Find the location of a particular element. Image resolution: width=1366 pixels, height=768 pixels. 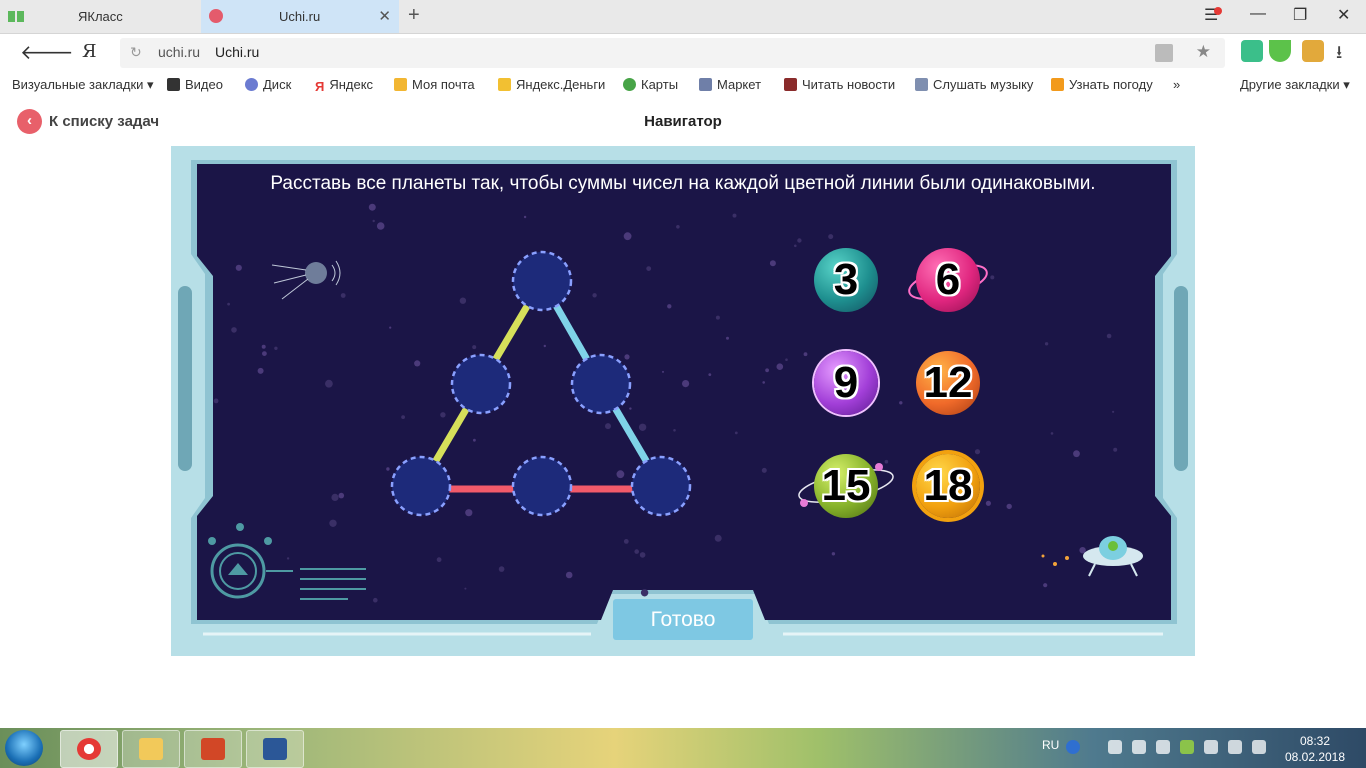

bookmark-market: Маркет is located at coordinates (730, 84).